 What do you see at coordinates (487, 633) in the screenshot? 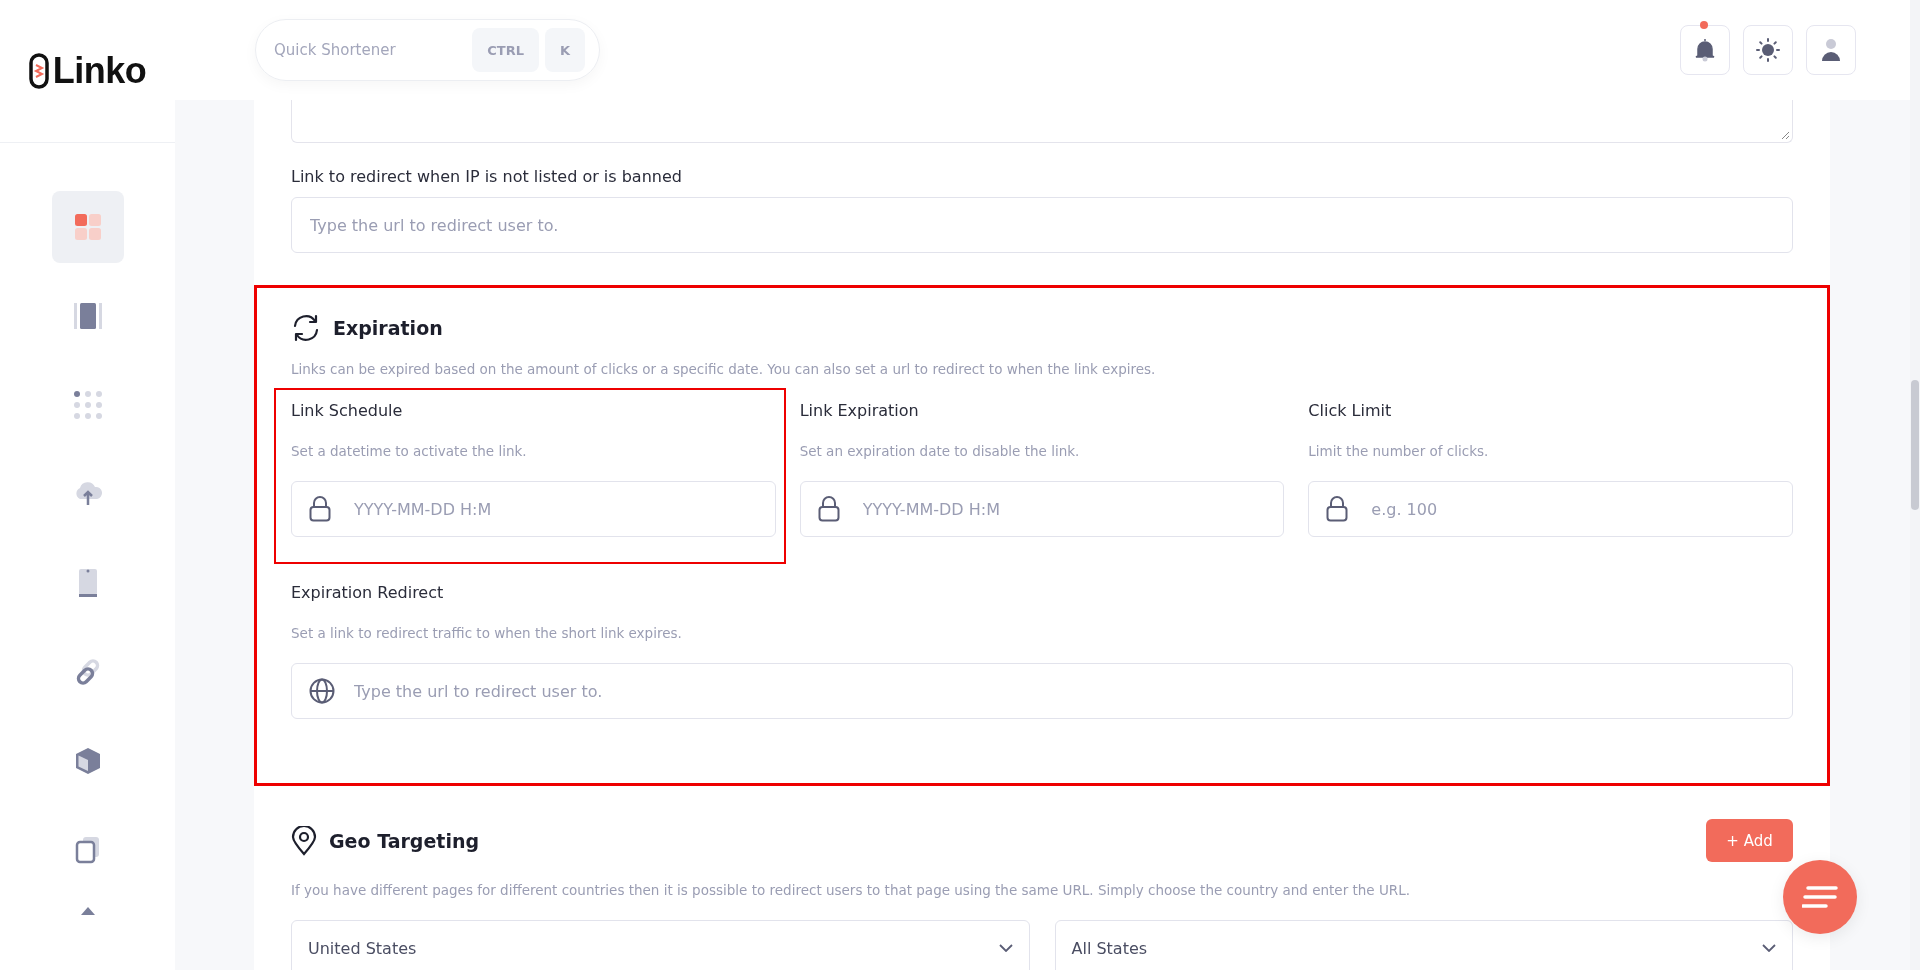
I see `field-hint: Set a link to redirect traffic to when the short link expires.` at bounding box center [487, 633].